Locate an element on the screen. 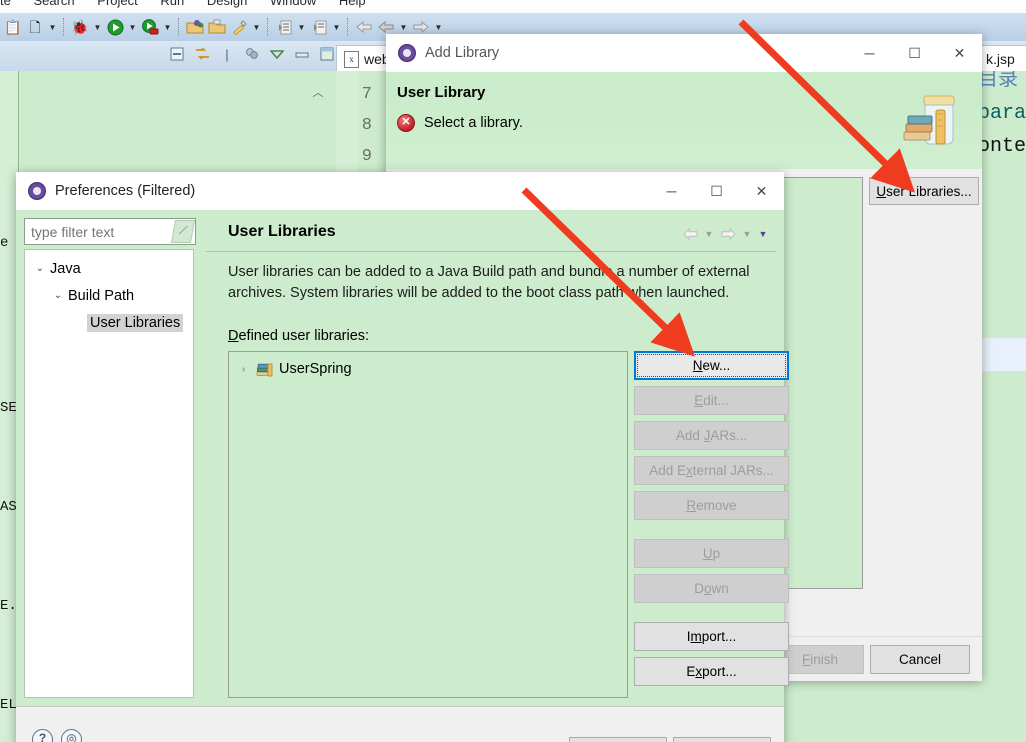 The height and width of the screenshot is (742, 1026). line-number: 8 is located at coordinates (366, 125).